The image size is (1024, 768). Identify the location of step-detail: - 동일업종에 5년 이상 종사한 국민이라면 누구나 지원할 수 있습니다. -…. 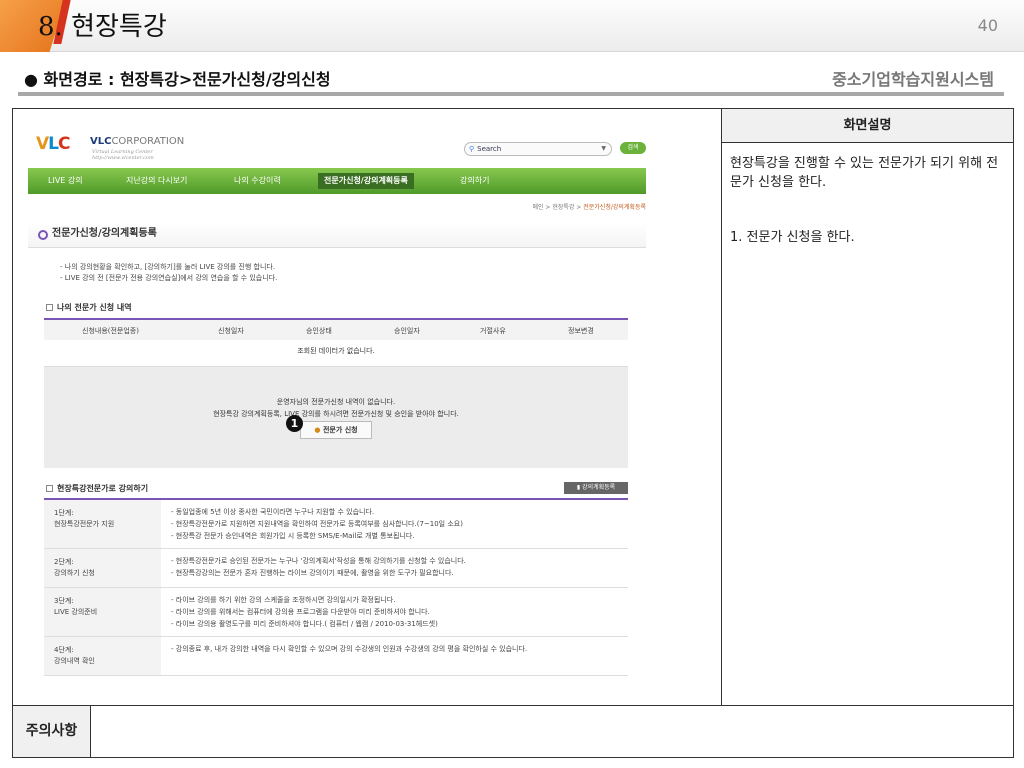
(317, 524).